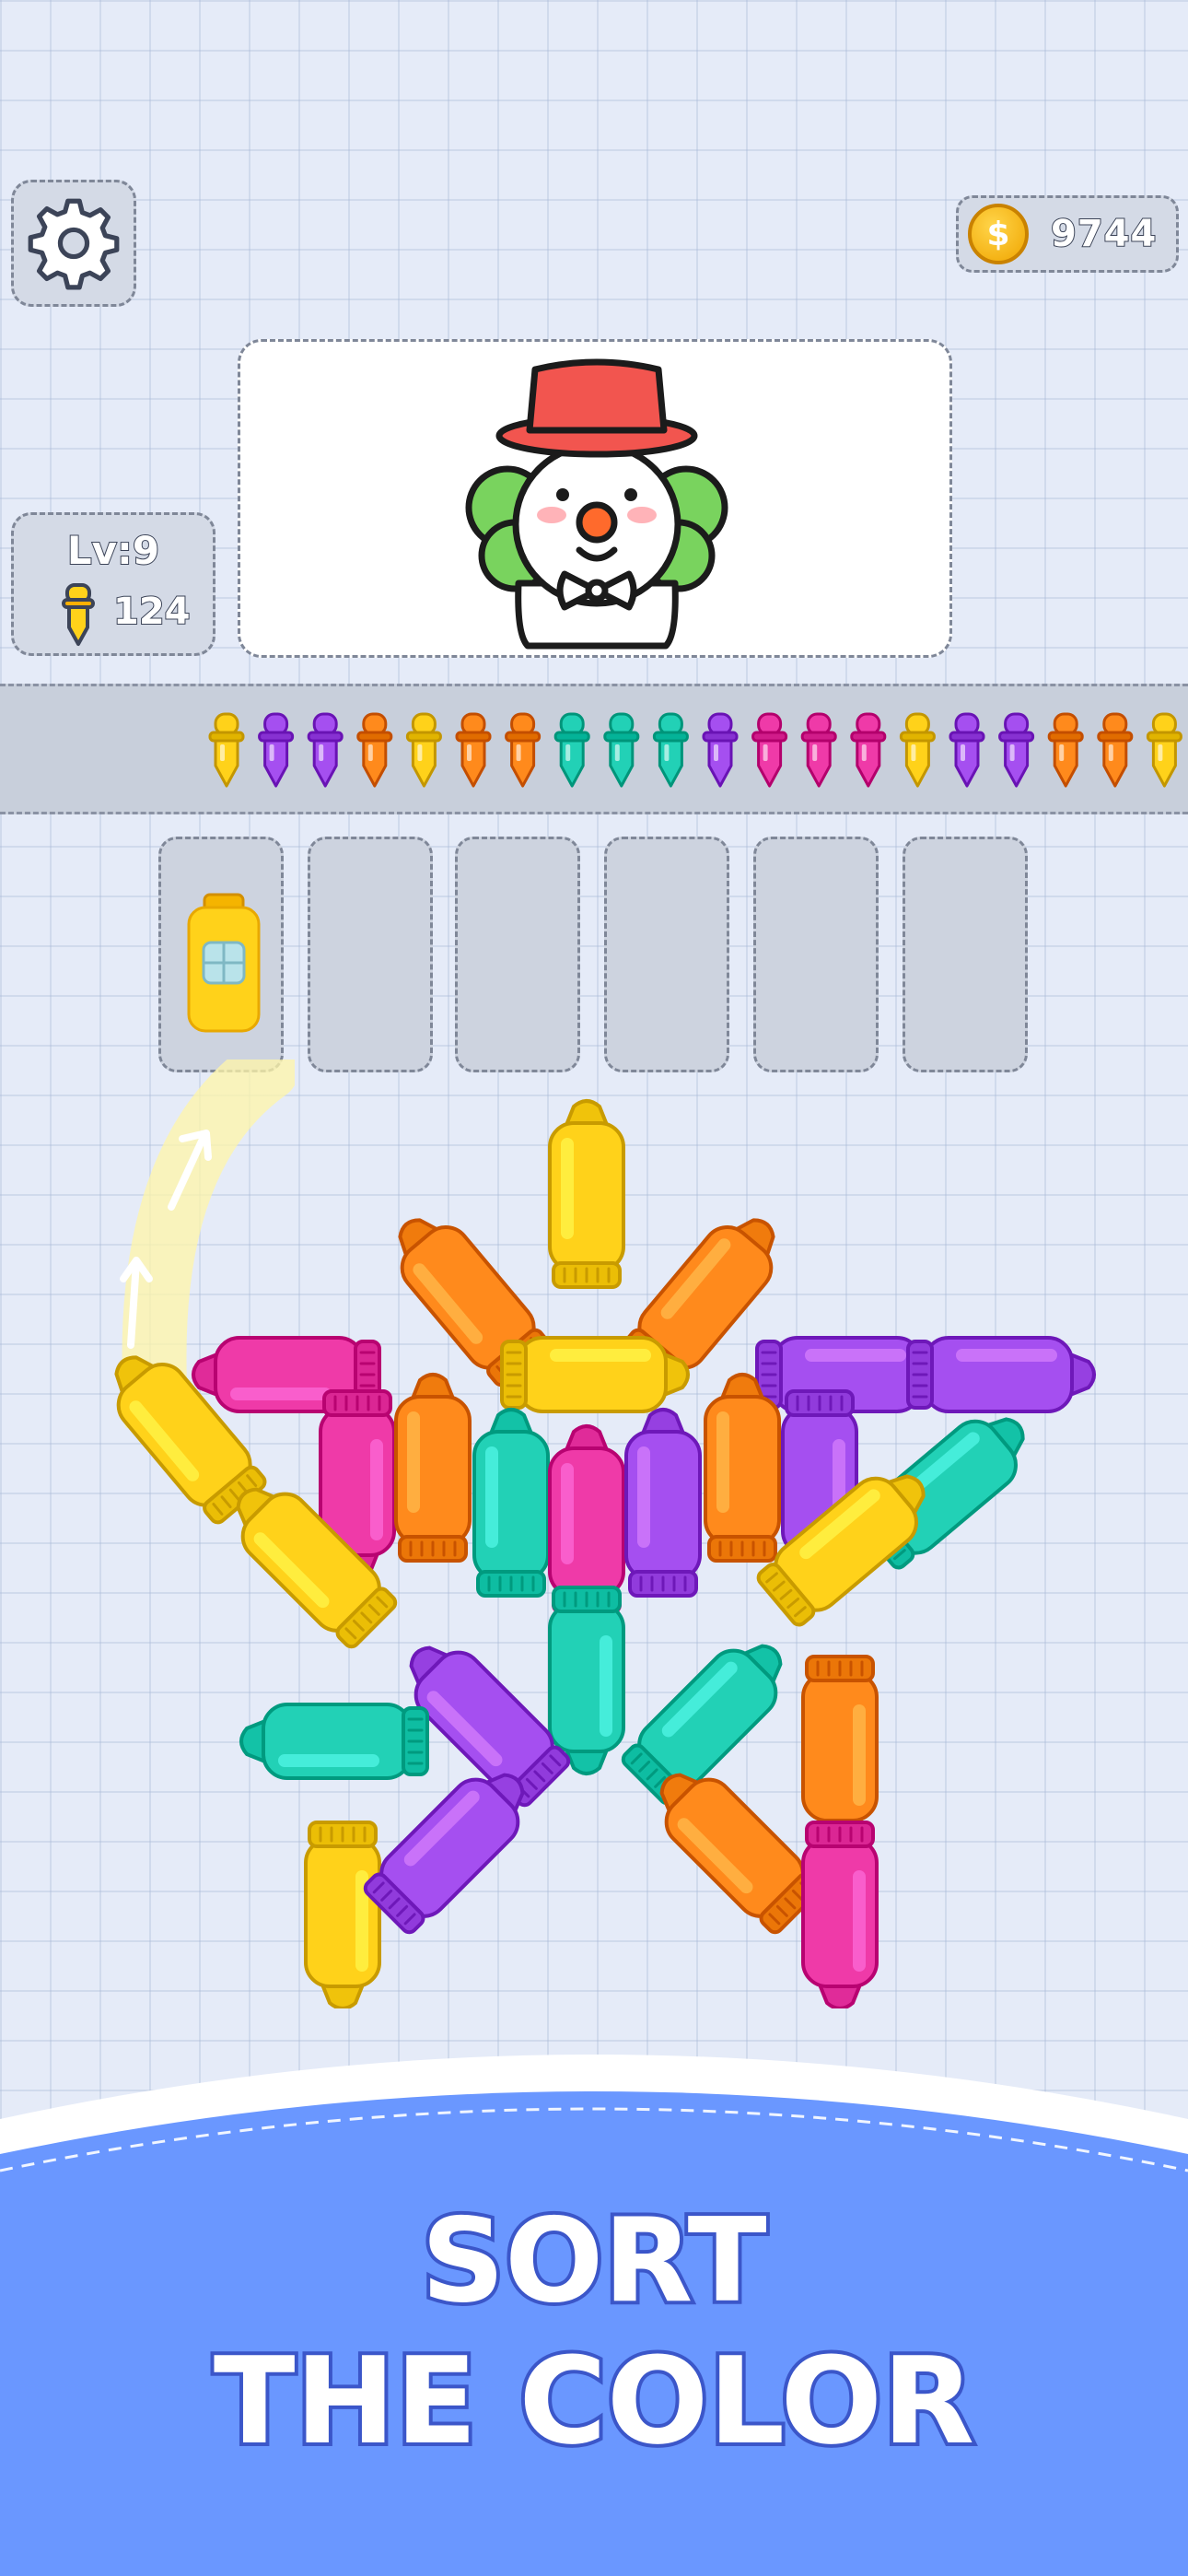 The width and height of the screenshot is (1188, 2576). I want to click on gear-icon, so click(74, 244).